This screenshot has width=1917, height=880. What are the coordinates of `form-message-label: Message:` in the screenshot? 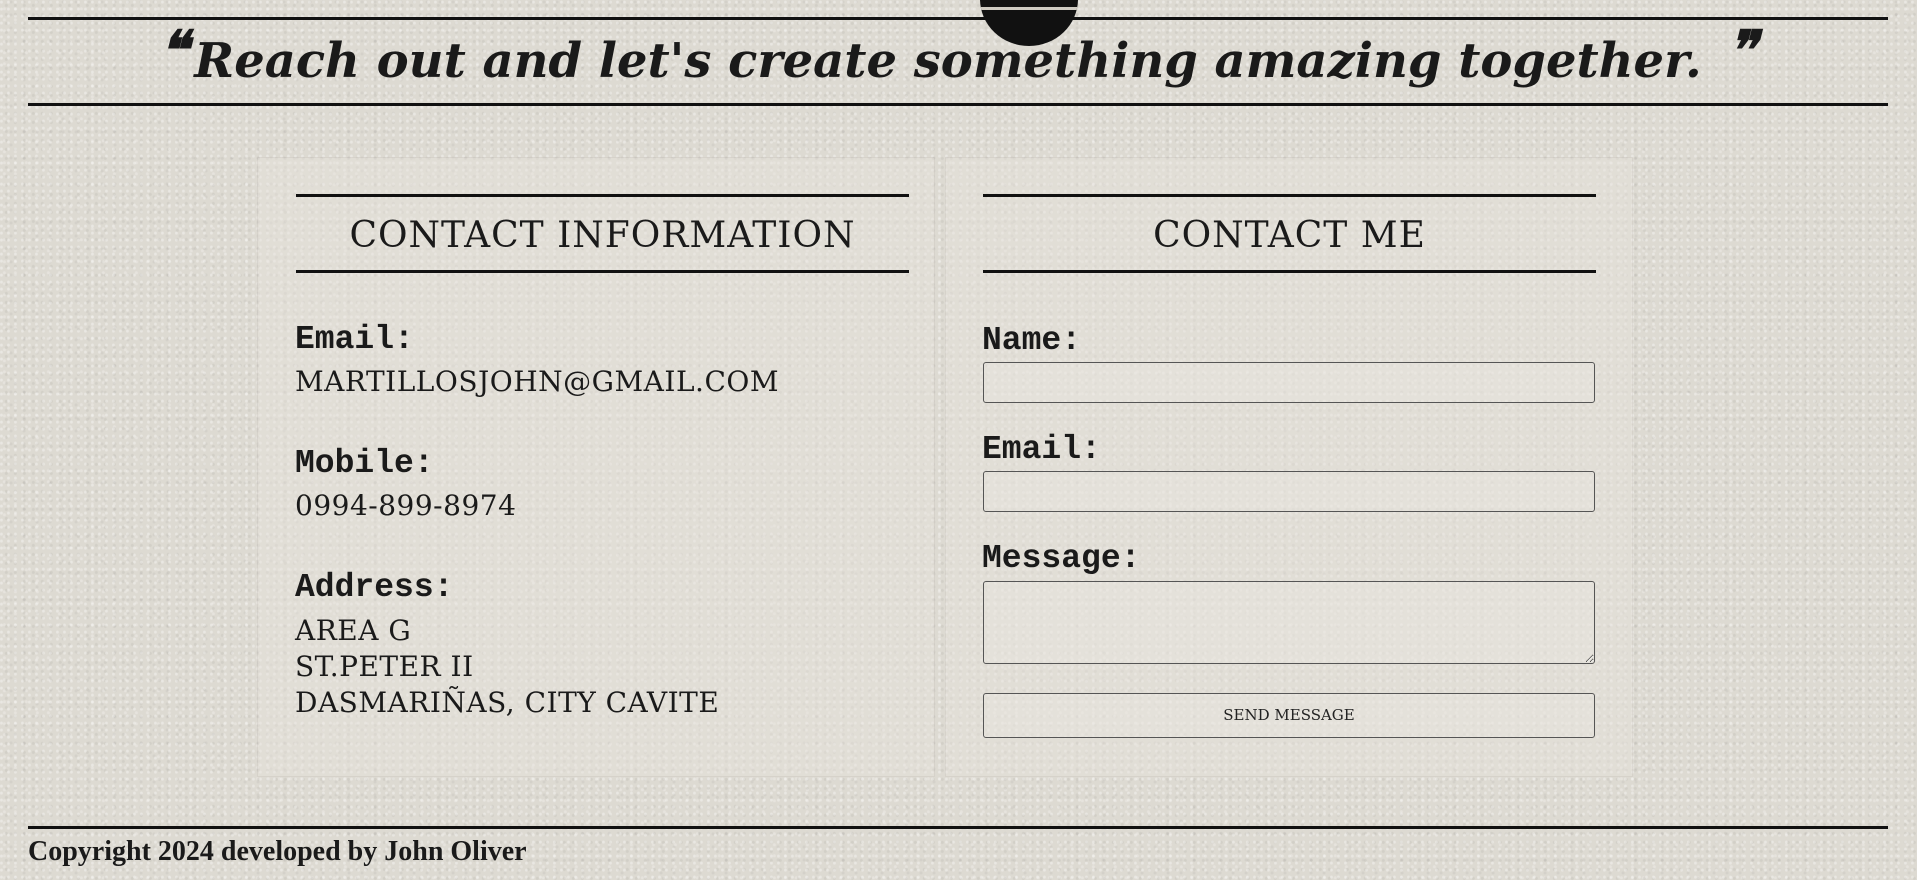 It's located at (1061, 558).